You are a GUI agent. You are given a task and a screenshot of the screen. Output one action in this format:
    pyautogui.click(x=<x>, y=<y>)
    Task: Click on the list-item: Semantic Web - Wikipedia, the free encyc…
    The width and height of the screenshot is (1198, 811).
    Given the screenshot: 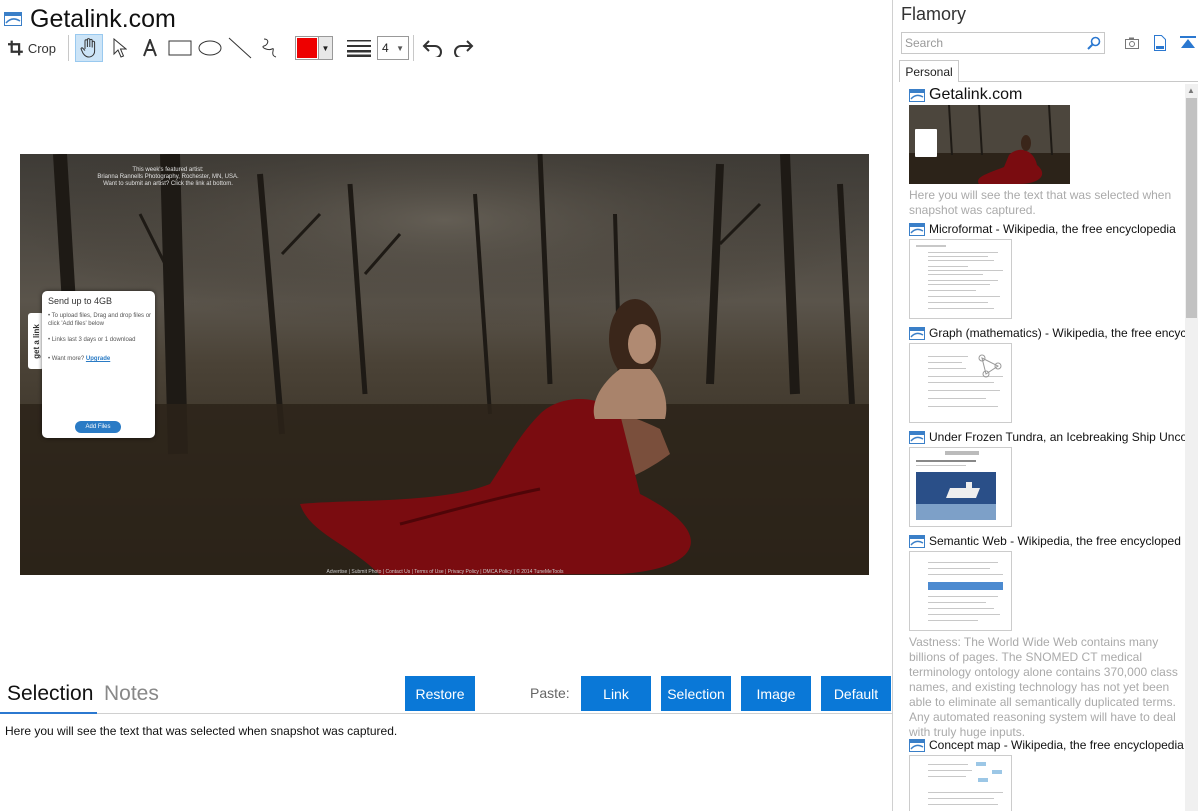 What is the action you would take?
    pyautogui.click(x=1047, y=636)
    